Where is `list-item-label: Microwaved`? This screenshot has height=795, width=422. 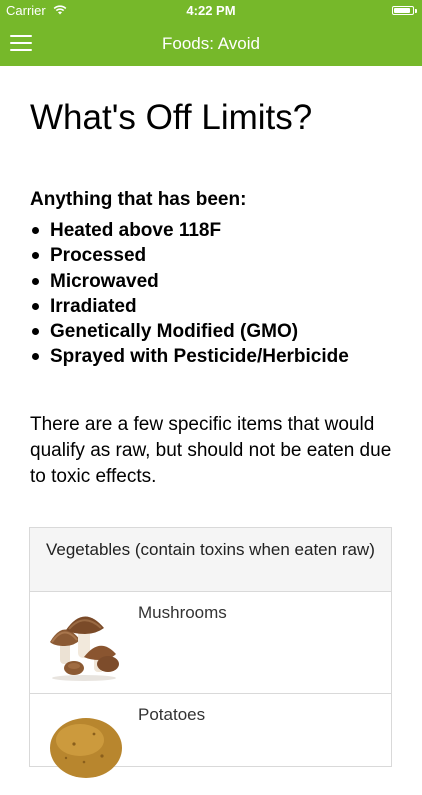
list-item-label: Microwaved is located at coordinates (104, 281).